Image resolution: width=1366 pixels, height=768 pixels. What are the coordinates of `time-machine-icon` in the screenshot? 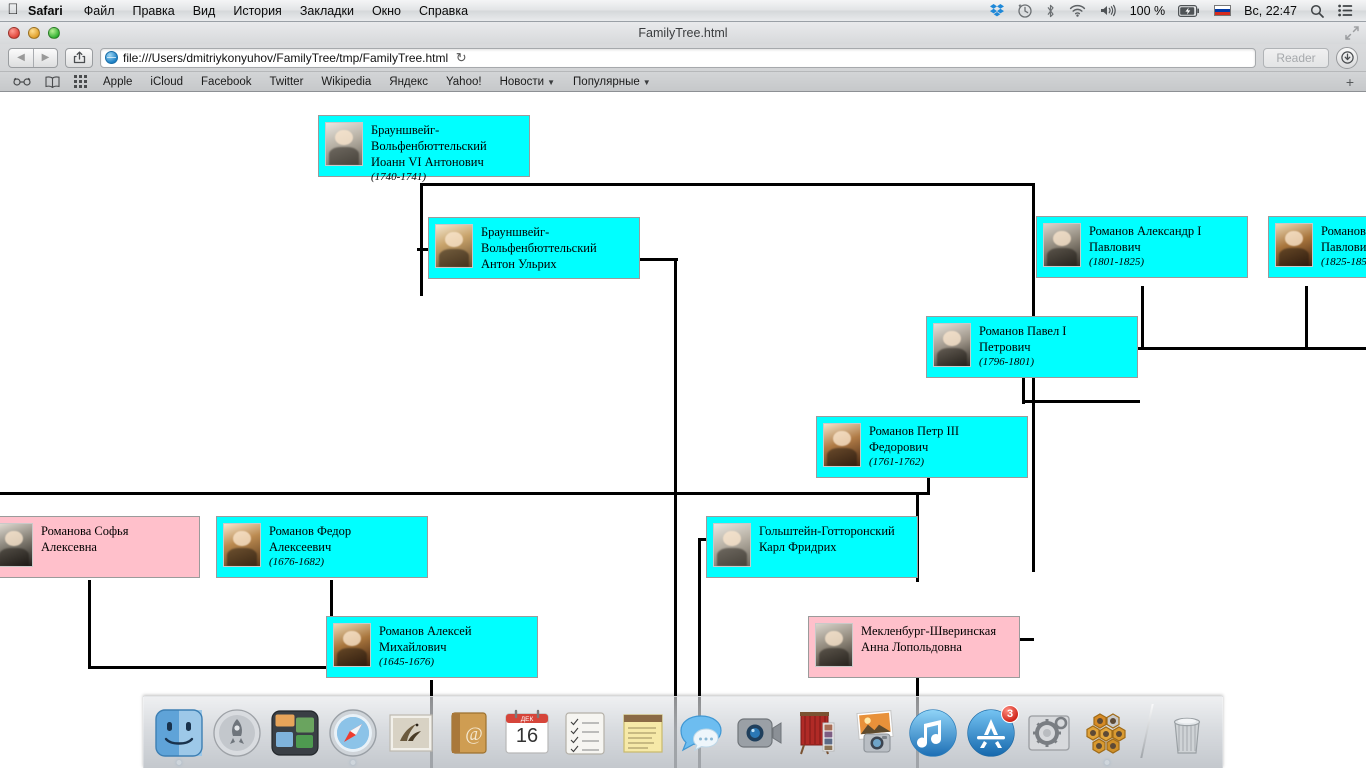 It's located at (1025, 11).